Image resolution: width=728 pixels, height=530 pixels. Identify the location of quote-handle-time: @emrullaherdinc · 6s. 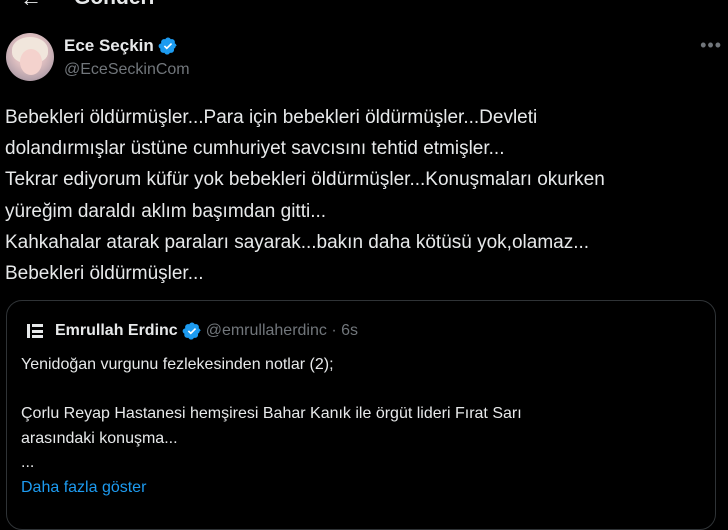
(282, 331).